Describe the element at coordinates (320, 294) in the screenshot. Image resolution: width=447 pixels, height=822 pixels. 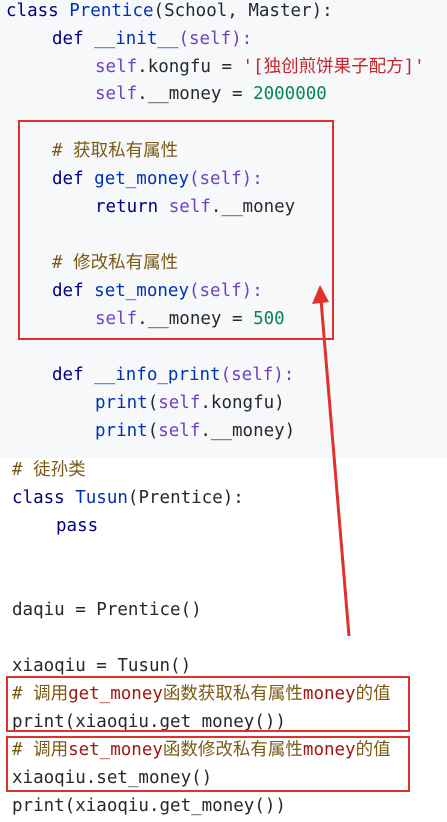
I see `arrow-head` at that location.